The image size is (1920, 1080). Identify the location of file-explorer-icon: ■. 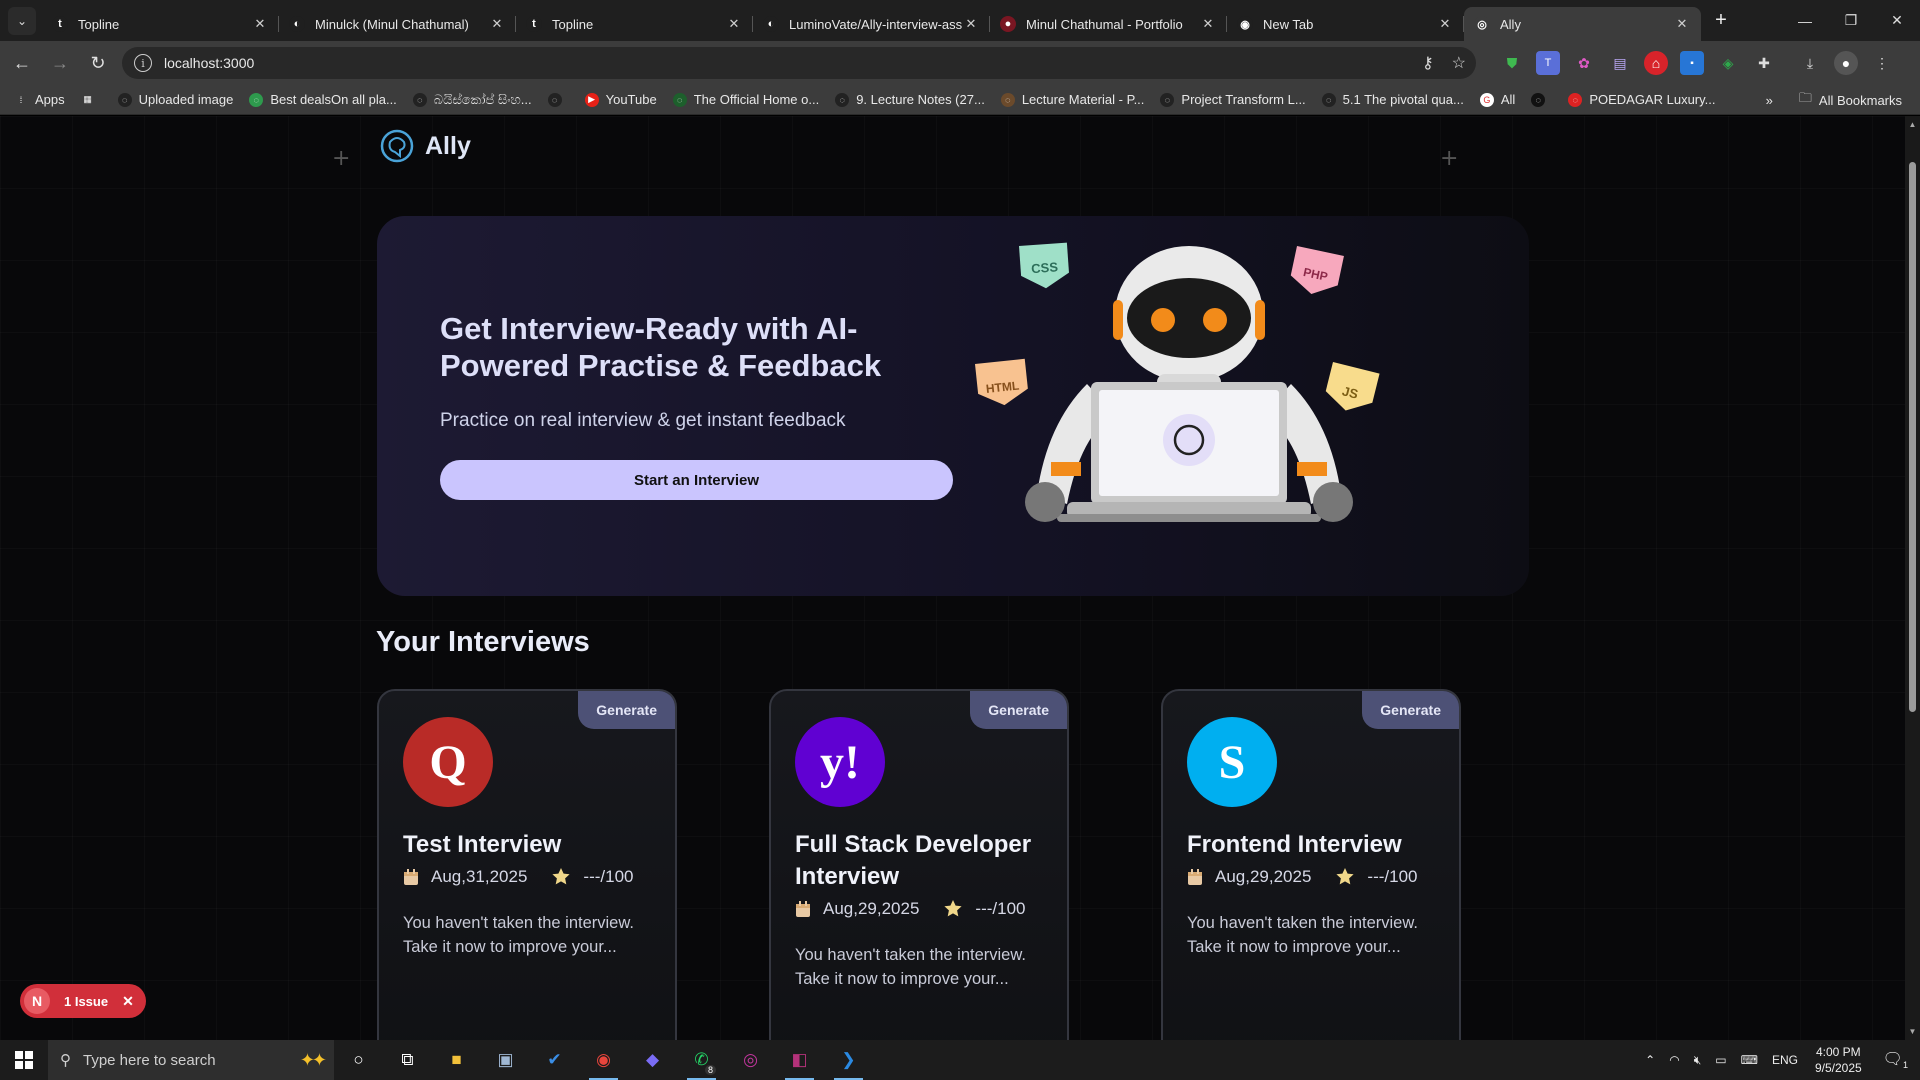
(456, 1060).